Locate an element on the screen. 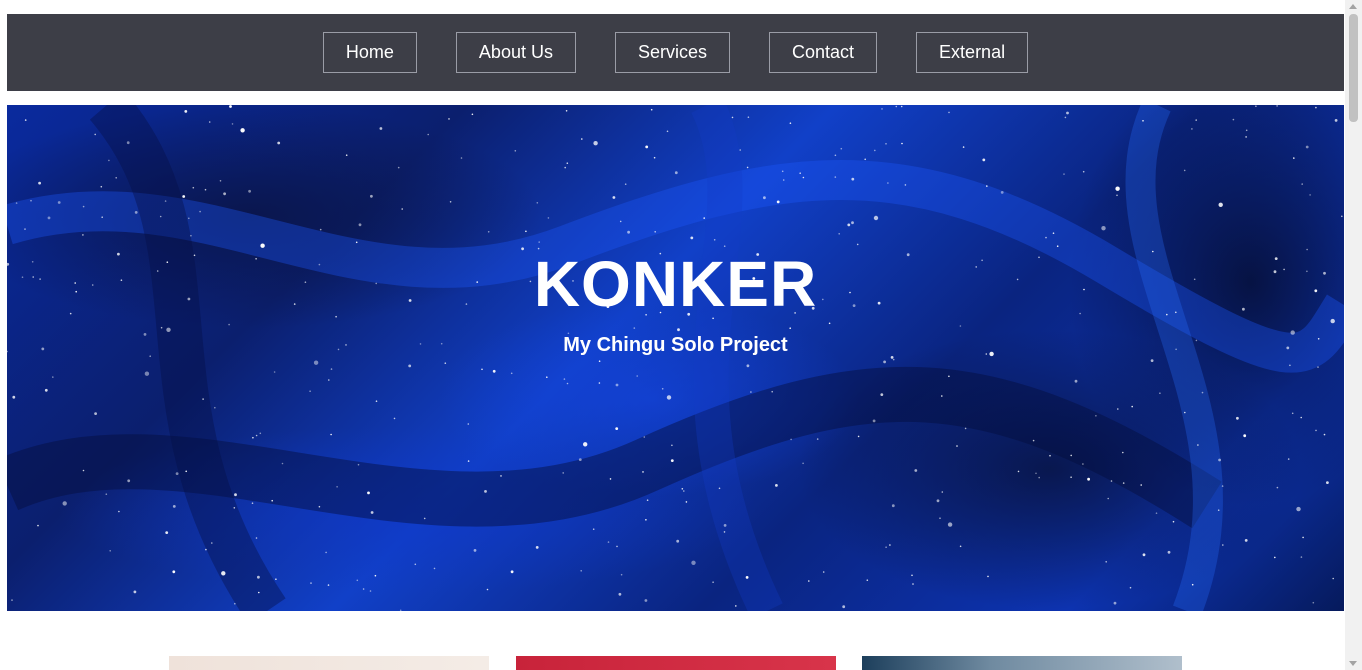 The image size is (1362, 670). nav-item-services: Services is located at coordinates (672, 52).